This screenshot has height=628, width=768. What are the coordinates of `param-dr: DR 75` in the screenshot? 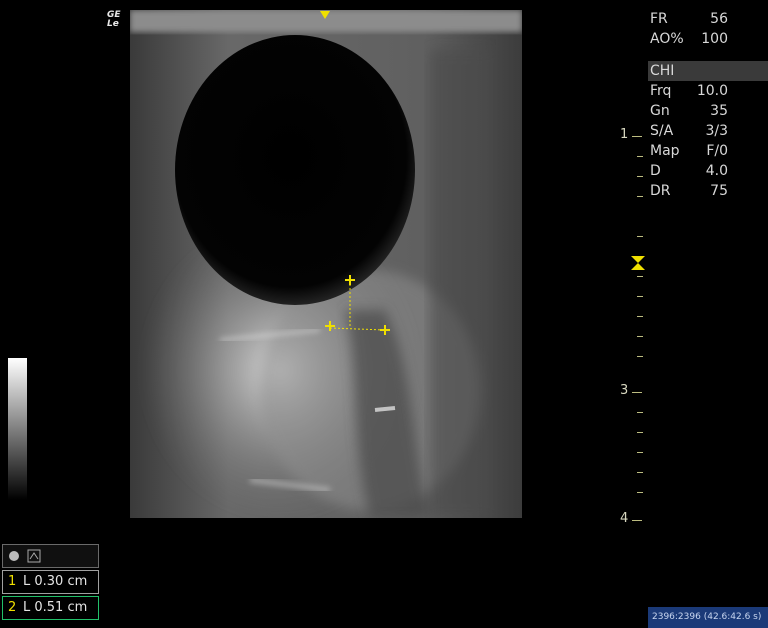 It's located at (689, 191).